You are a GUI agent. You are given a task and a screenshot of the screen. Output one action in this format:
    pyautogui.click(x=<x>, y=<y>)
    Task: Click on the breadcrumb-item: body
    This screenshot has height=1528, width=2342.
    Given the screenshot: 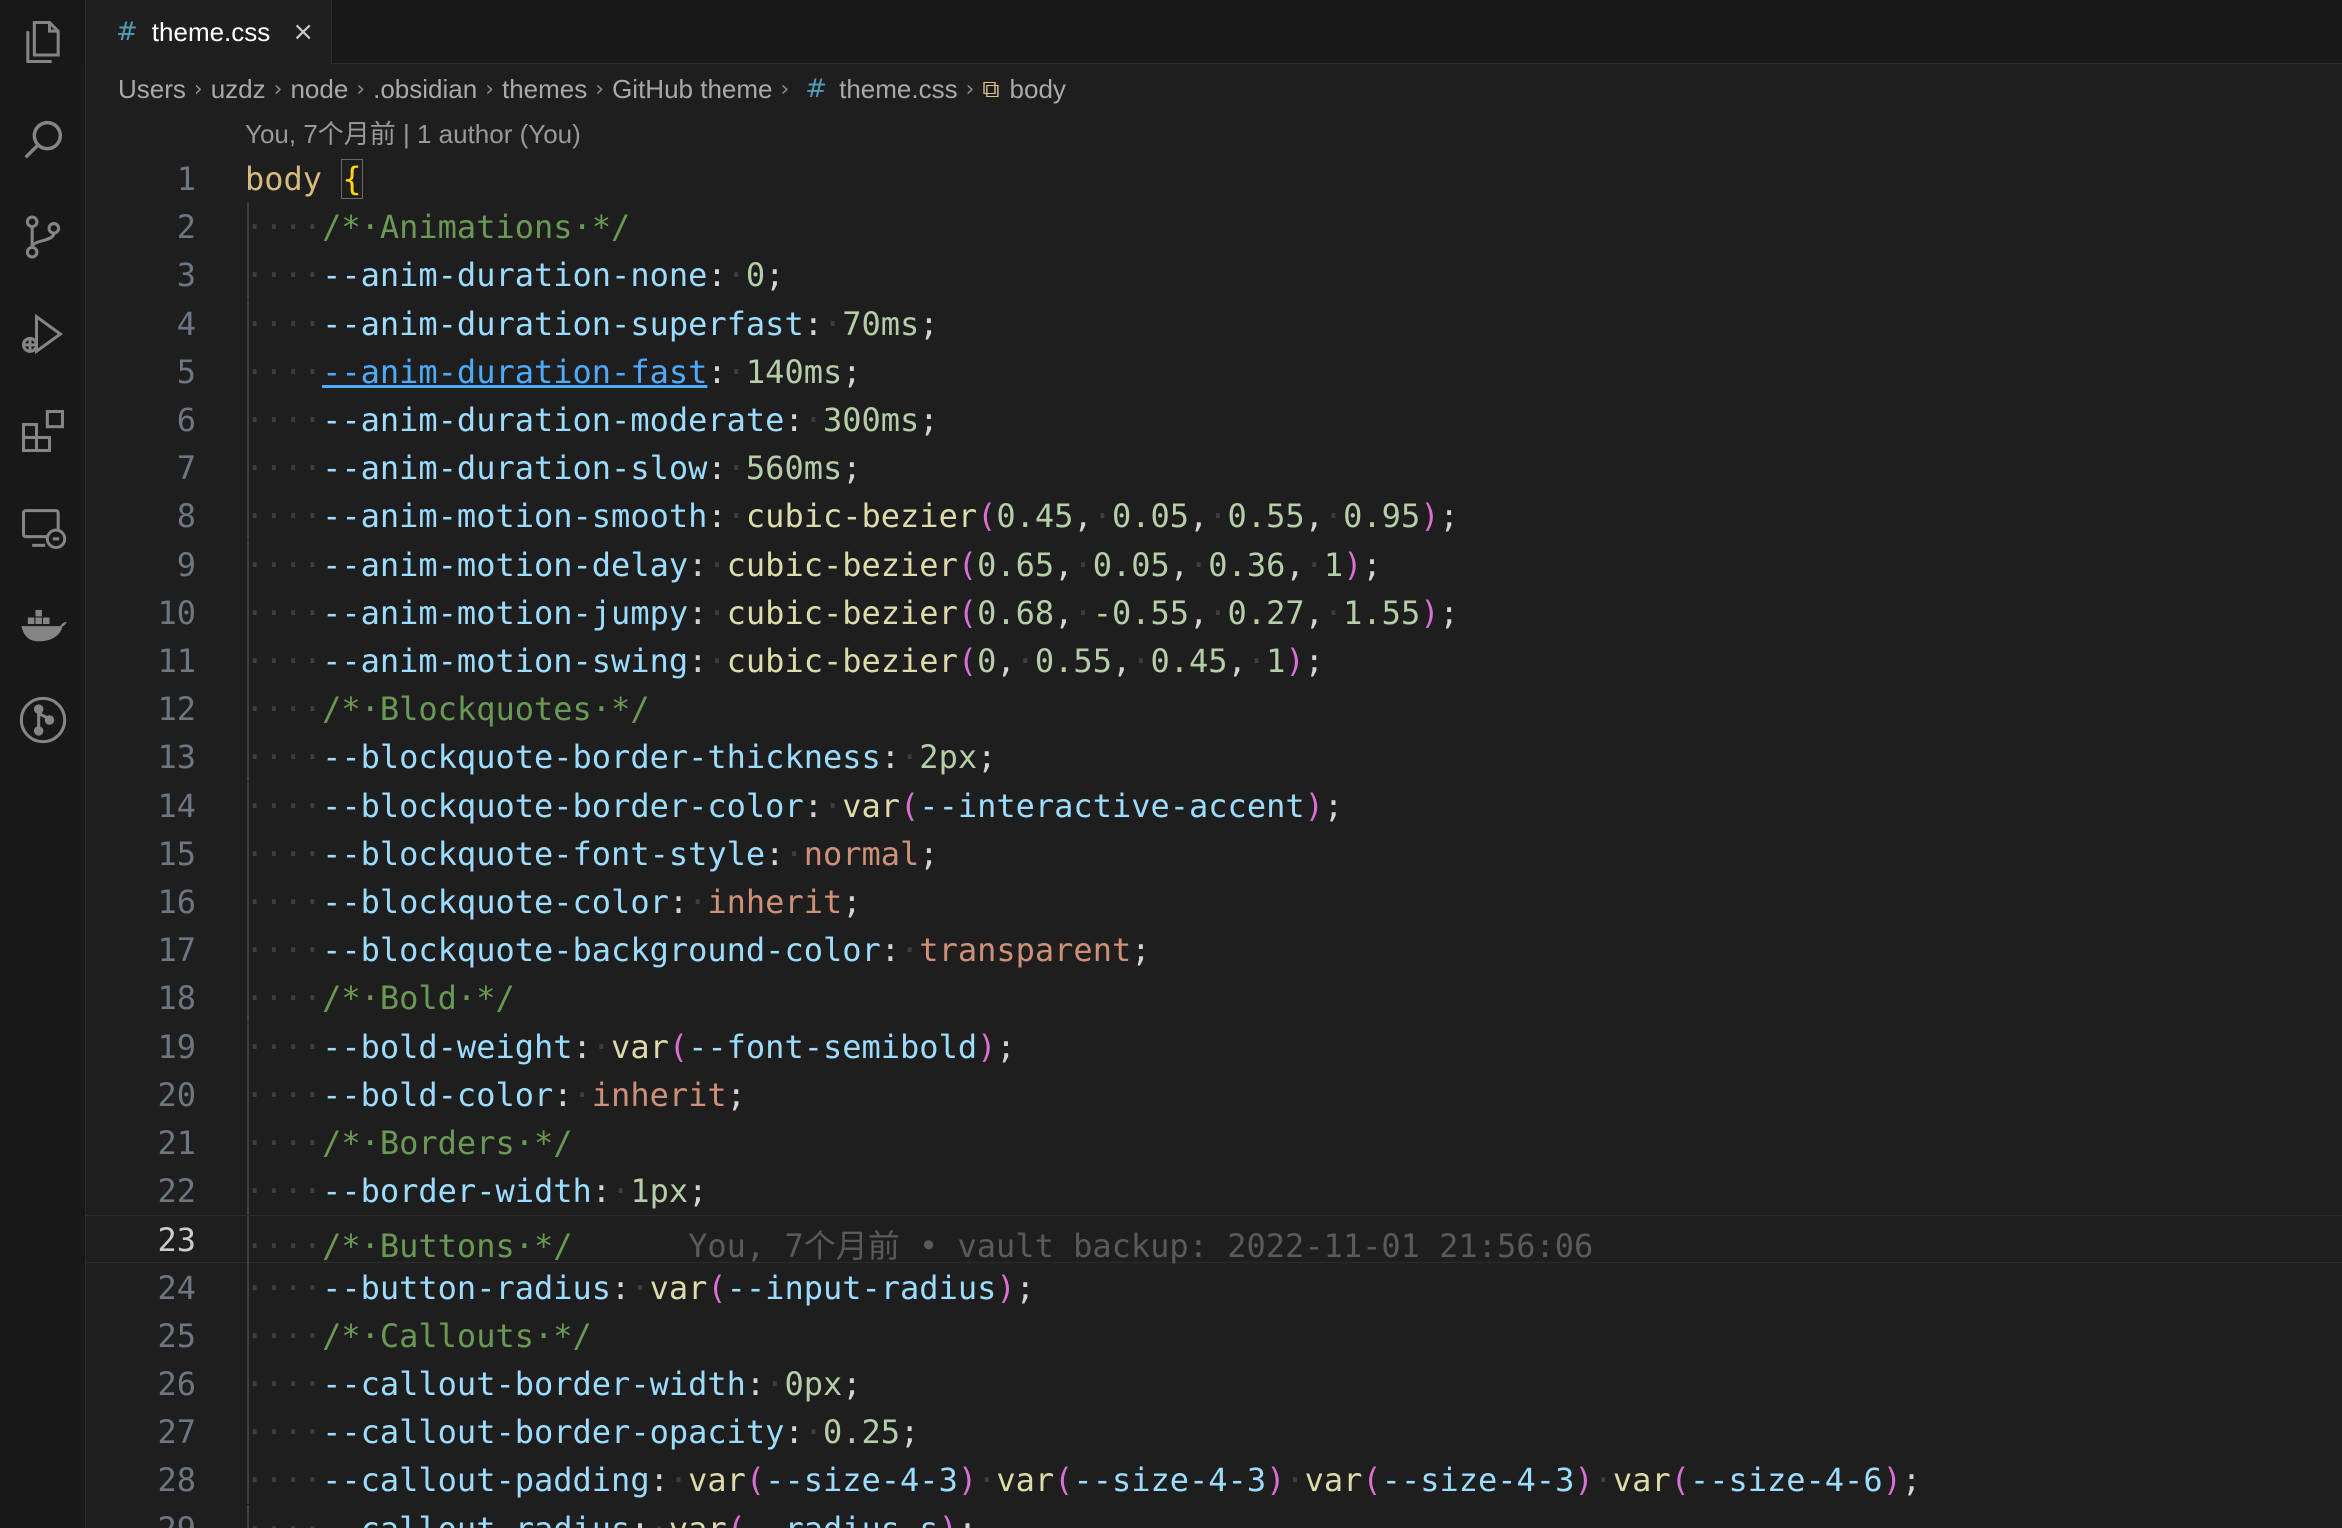 What is the action you would take?
    pyautogui.click(x=1038, y=89)
    